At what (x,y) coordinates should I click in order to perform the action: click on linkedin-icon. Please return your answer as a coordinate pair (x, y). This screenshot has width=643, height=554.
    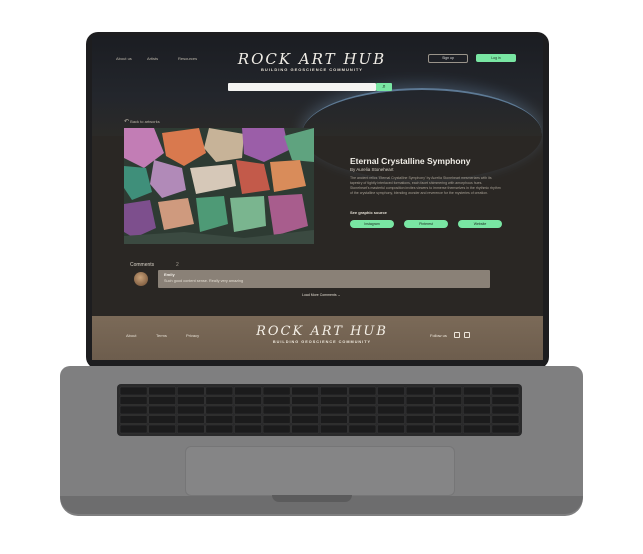
    Looking at the image, I should click on (467, 335).